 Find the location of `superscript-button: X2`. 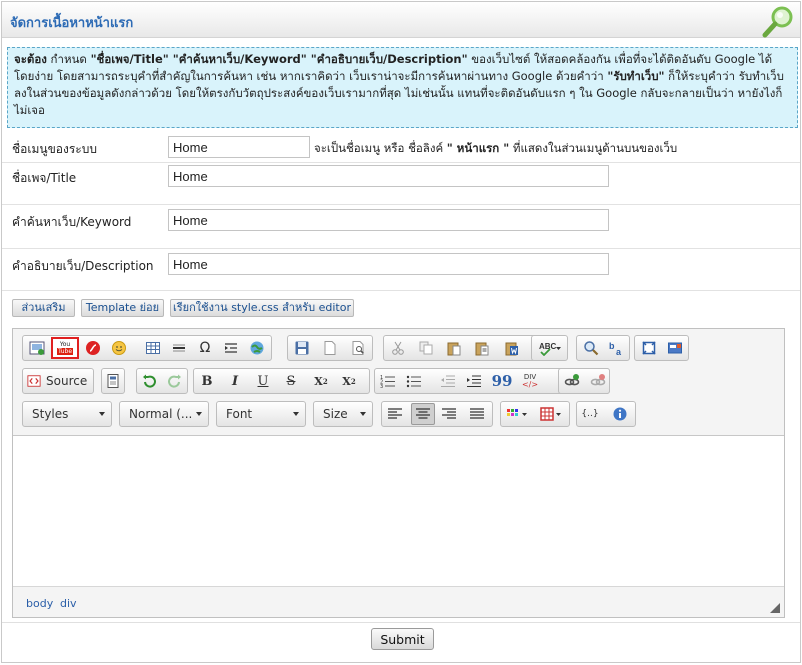

superscript-button: X2 is located at coordinates (349, 381).